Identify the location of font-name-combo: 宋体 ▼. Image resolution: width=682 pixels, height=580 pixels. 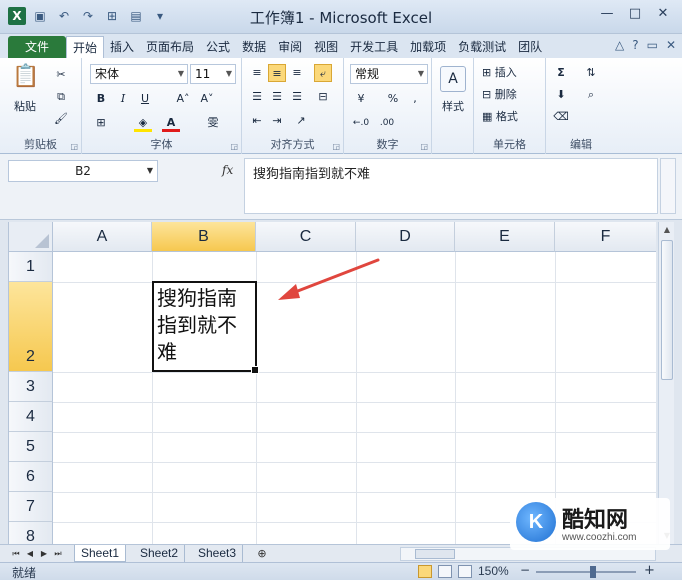
(139, 74).